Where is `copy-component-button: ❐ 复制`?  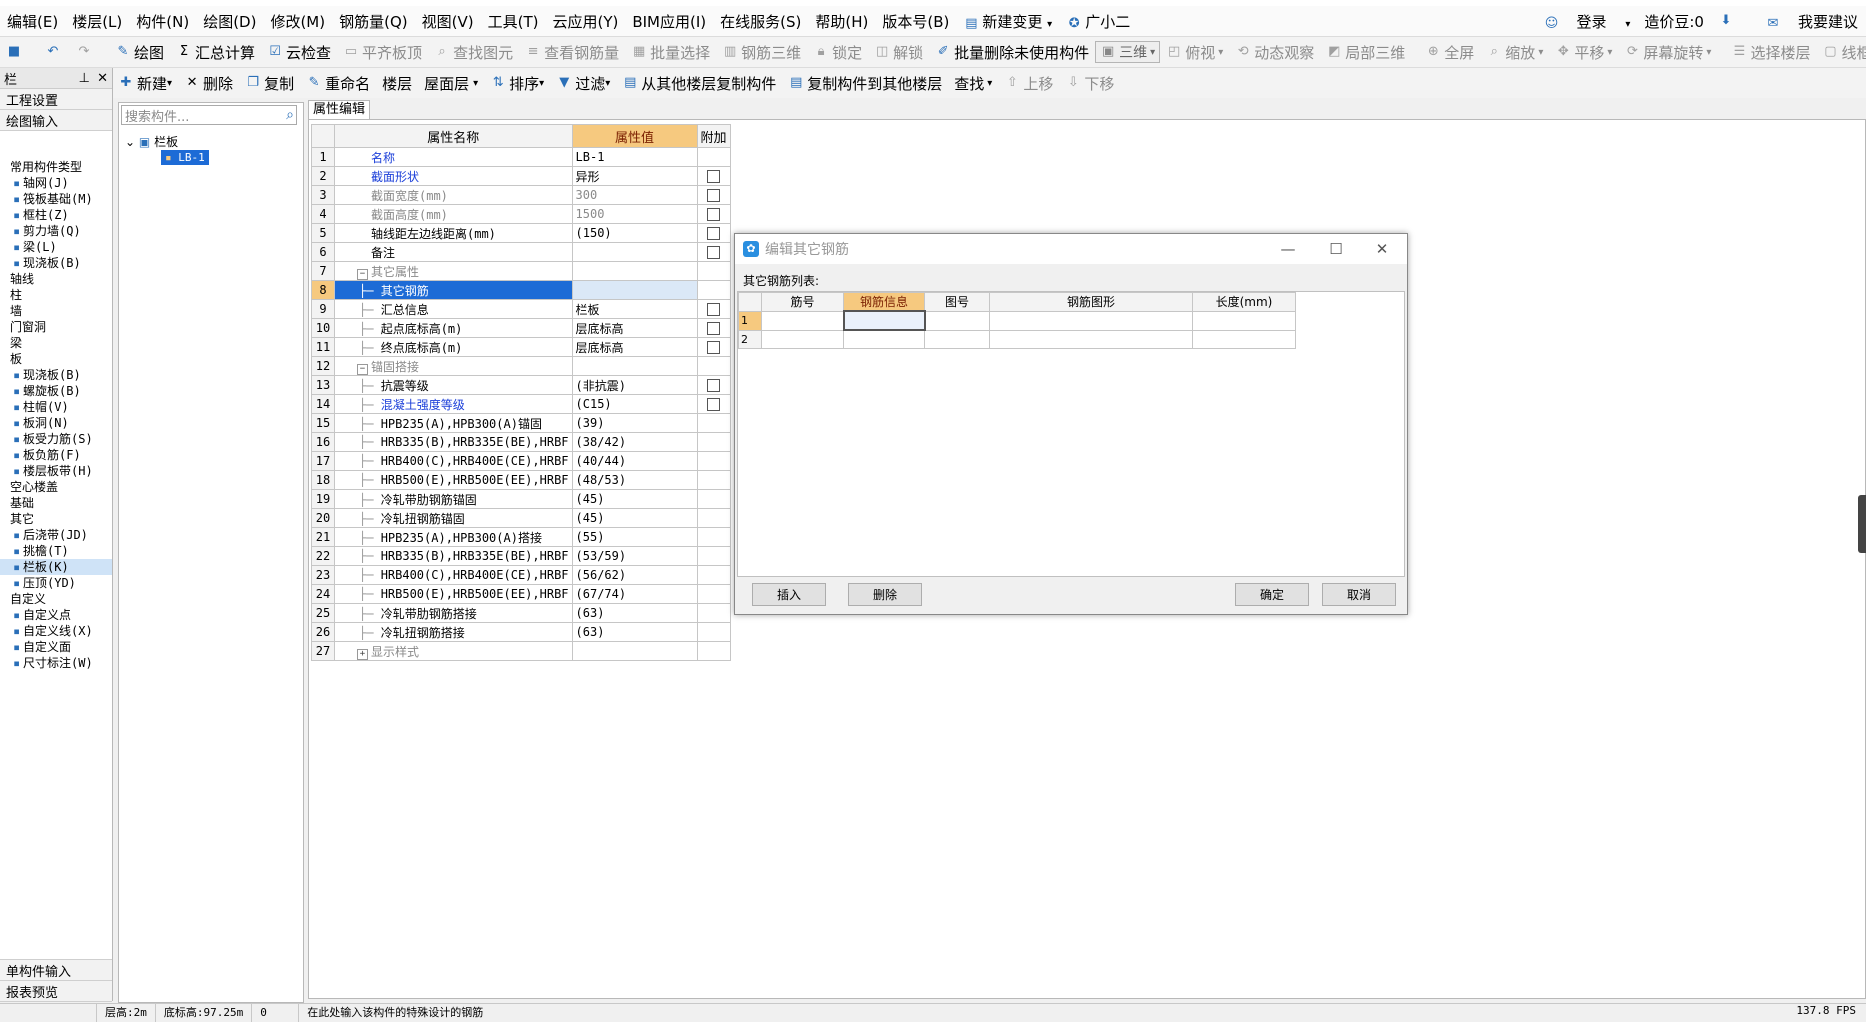 copy-component-button: ❐ 复制 is located at coordinates (269, 83).